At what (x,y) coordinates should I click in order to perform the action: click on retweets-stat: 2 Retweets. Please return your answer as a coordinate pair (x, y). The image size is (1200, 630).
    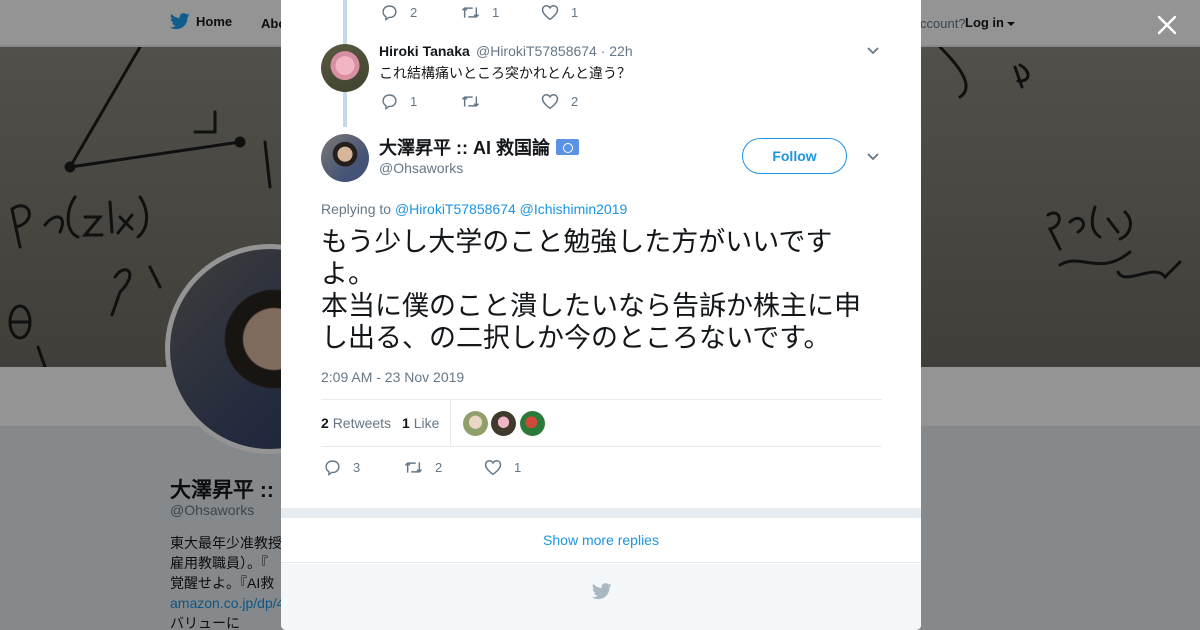
    Looking at the image, I should click on (356, 423).